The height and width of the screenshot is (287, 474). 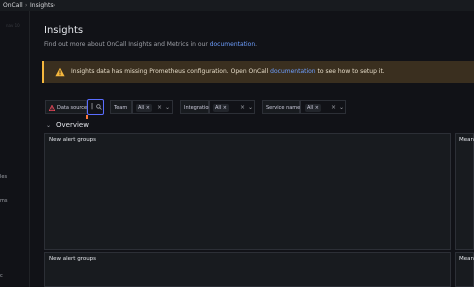 What do you see at coordinates (15, 149) in the screenshot?
I see `sidebar: nav 10 les ms c` at bounding box center [15, 149].